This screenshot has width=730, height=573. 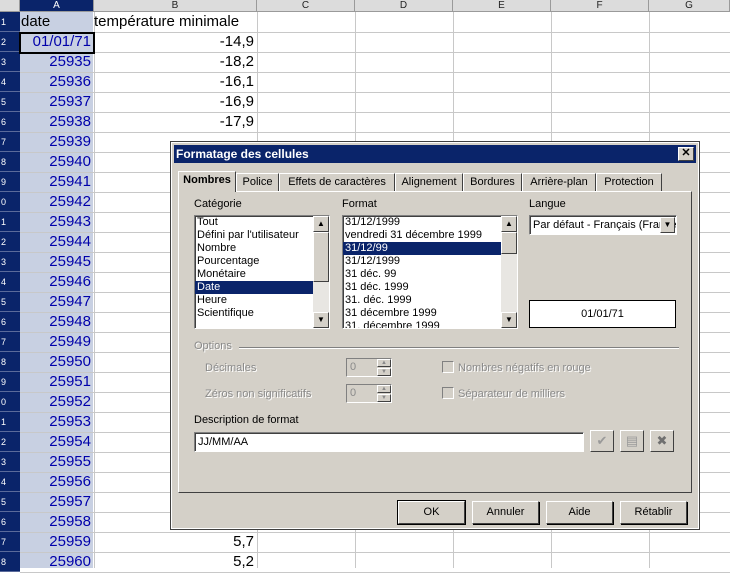 What do you see at coordinates (175, 62) in the screenshot?
I see `cell-b: -18,2` at bounding box center [175, 62].